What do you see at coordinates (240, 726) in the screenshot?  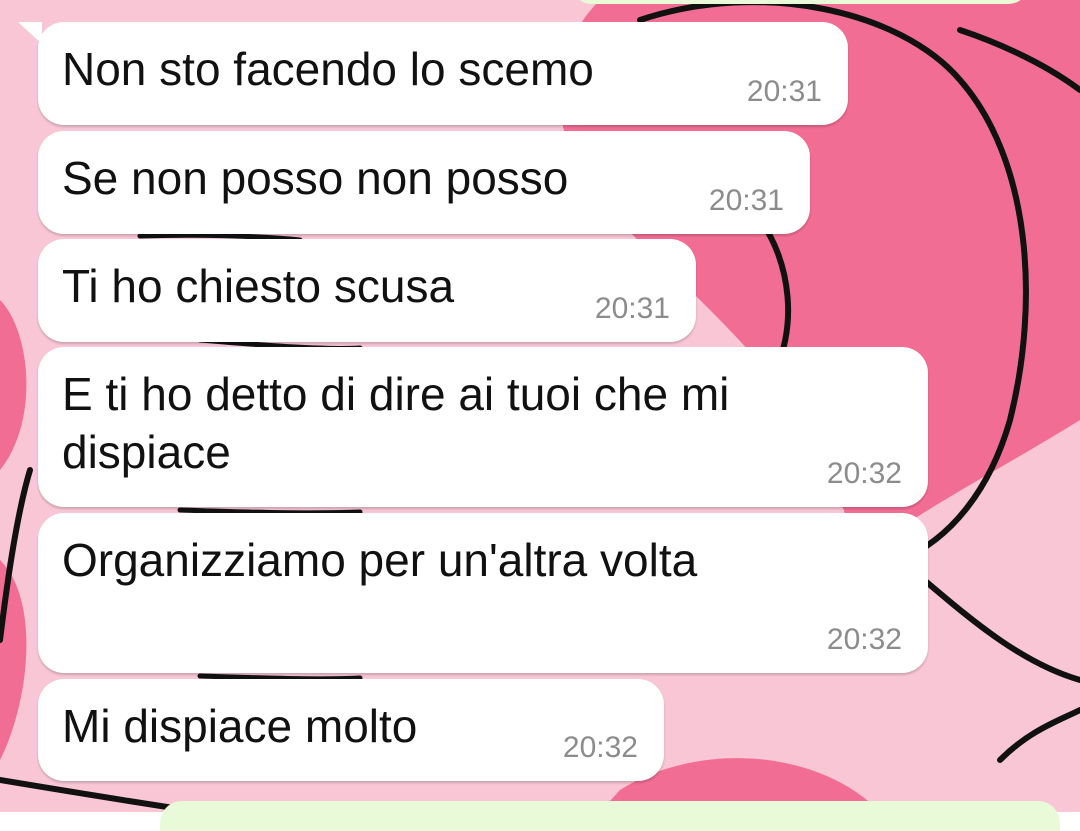 I see `message-text: Mi dispiace molto` at bounding box center [240, 726].